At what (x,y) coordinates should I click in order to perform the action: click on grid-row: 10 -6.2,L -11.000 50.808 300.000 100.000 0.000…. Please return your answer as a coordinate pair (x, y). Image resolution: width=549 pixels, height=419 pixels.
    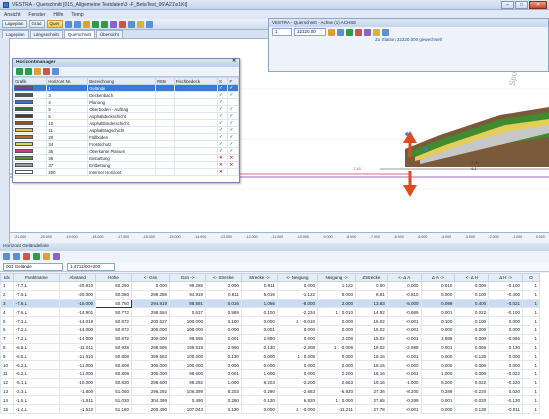
    Looking at the image, I should click on (270, 365).